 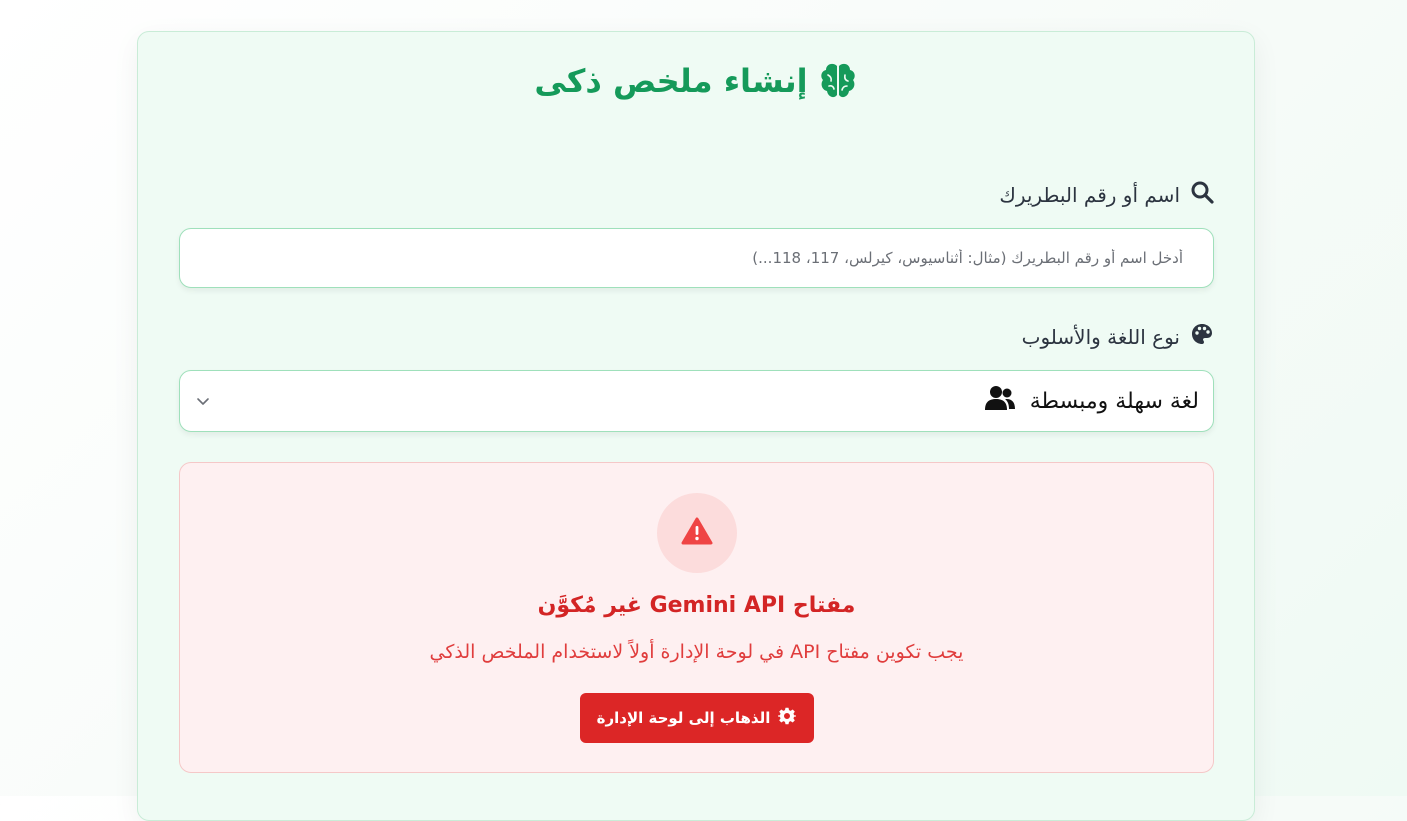 I want to click on style-field-label-text: نوع اللغة والأسلوب, so click(x=1100, y=336).